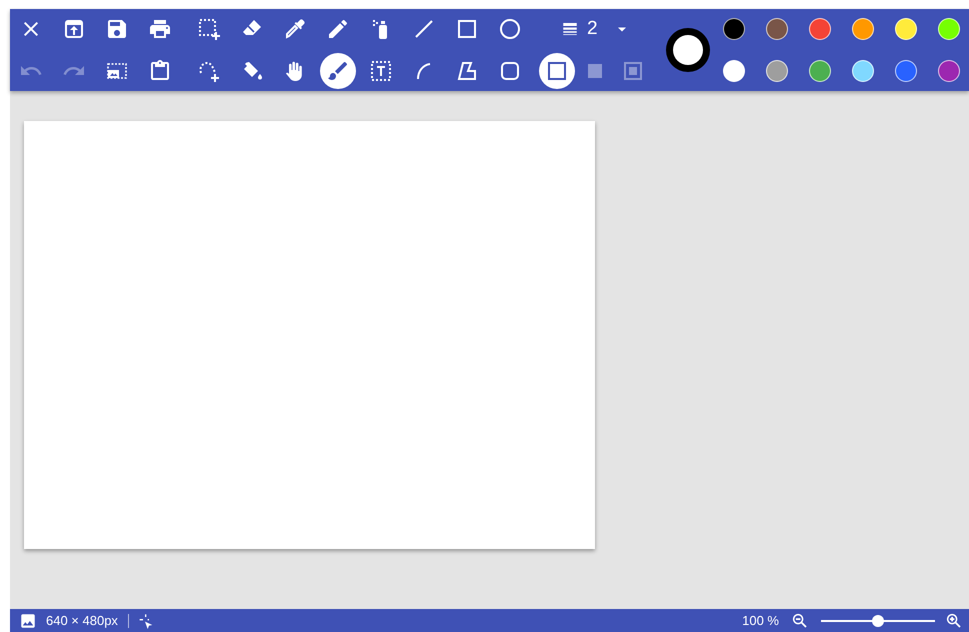  What do you see at coordinates (209, 71) in the screenshot?
I see `lasso-icon` at bounding box center [209, 71].